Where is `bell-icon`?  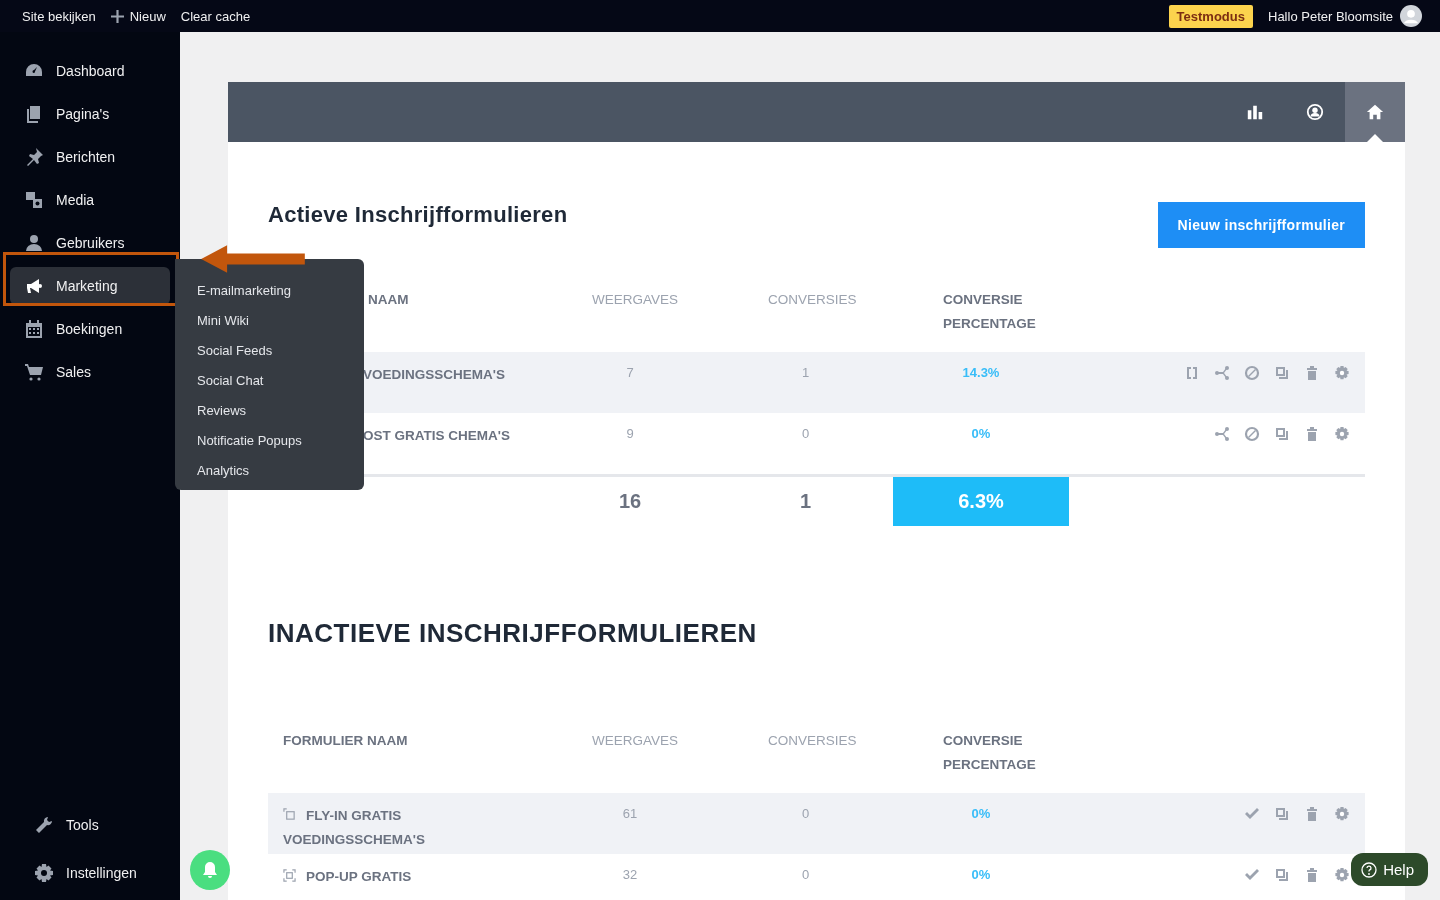
bell-icon is located at coordinates (210, 870).